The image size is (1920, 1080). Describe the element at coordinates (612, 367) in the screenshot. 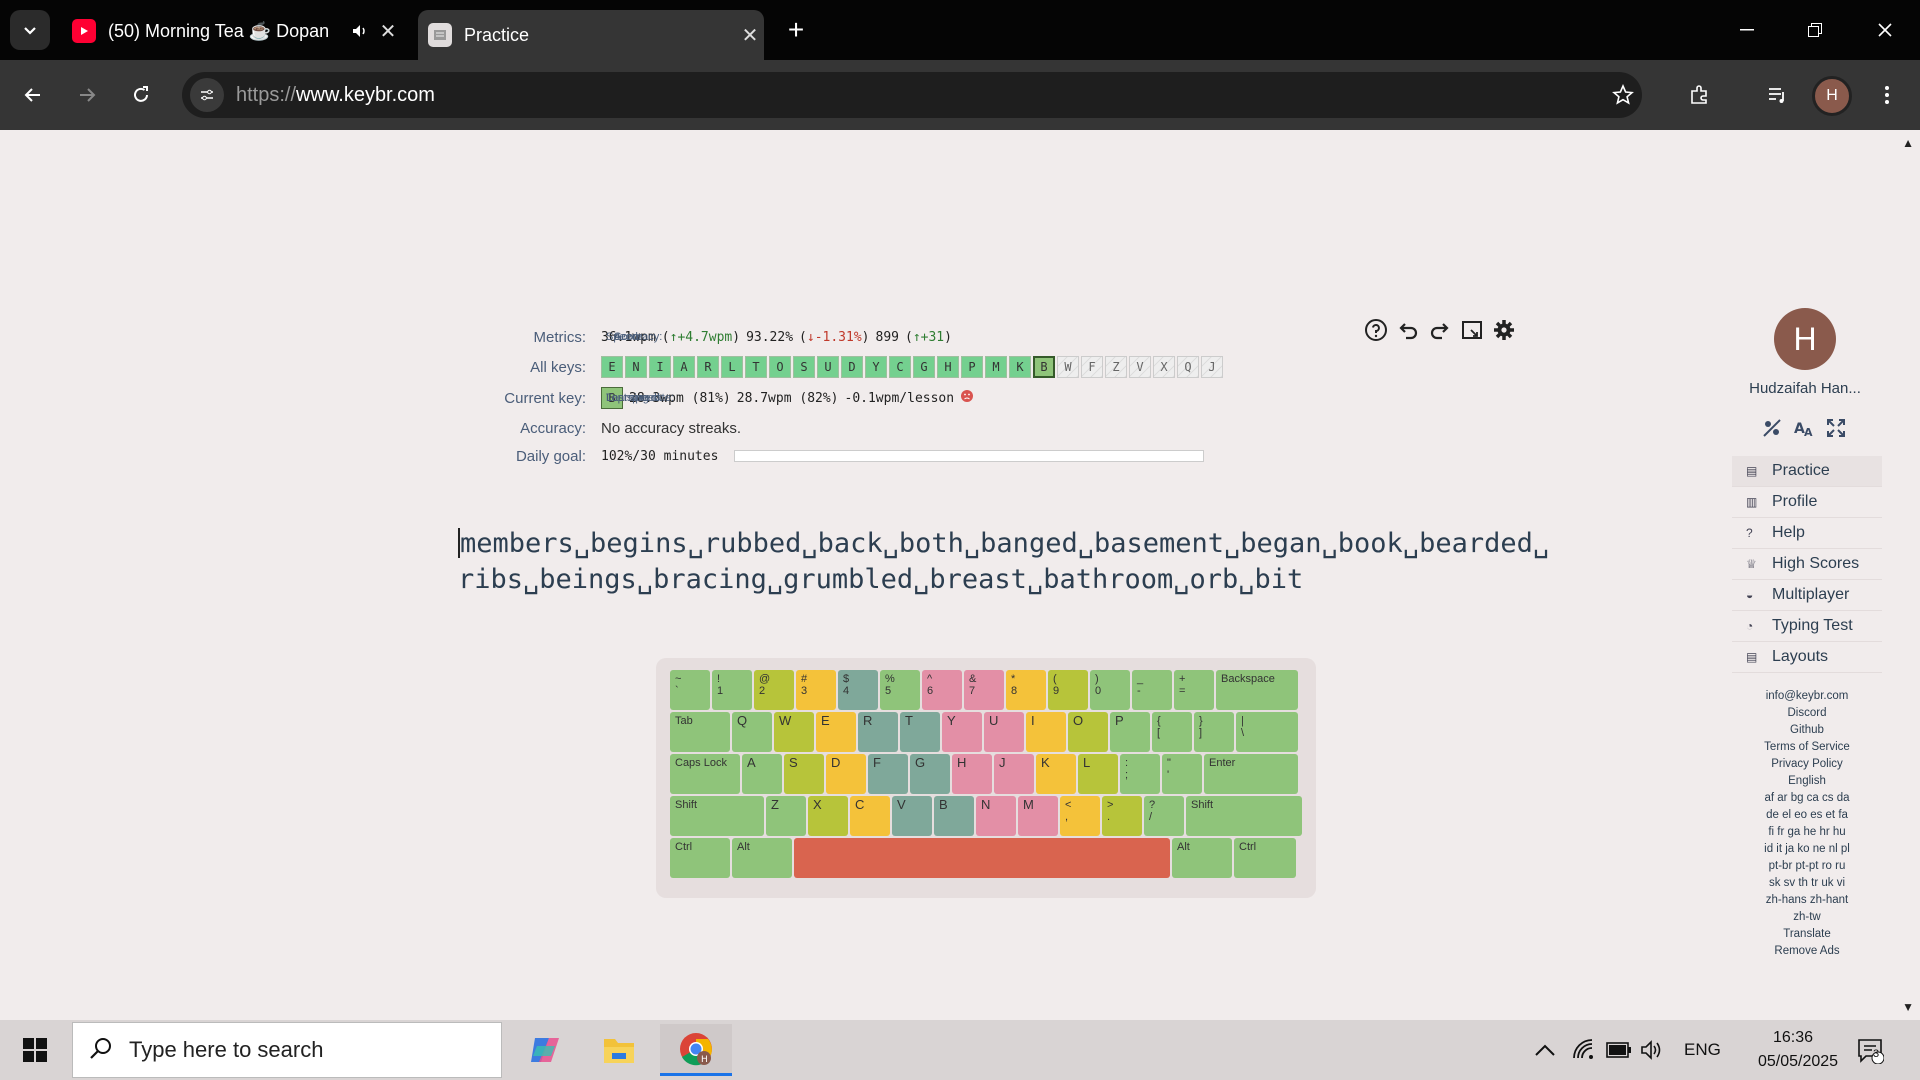

I see `key-chip-e: E` at that location.